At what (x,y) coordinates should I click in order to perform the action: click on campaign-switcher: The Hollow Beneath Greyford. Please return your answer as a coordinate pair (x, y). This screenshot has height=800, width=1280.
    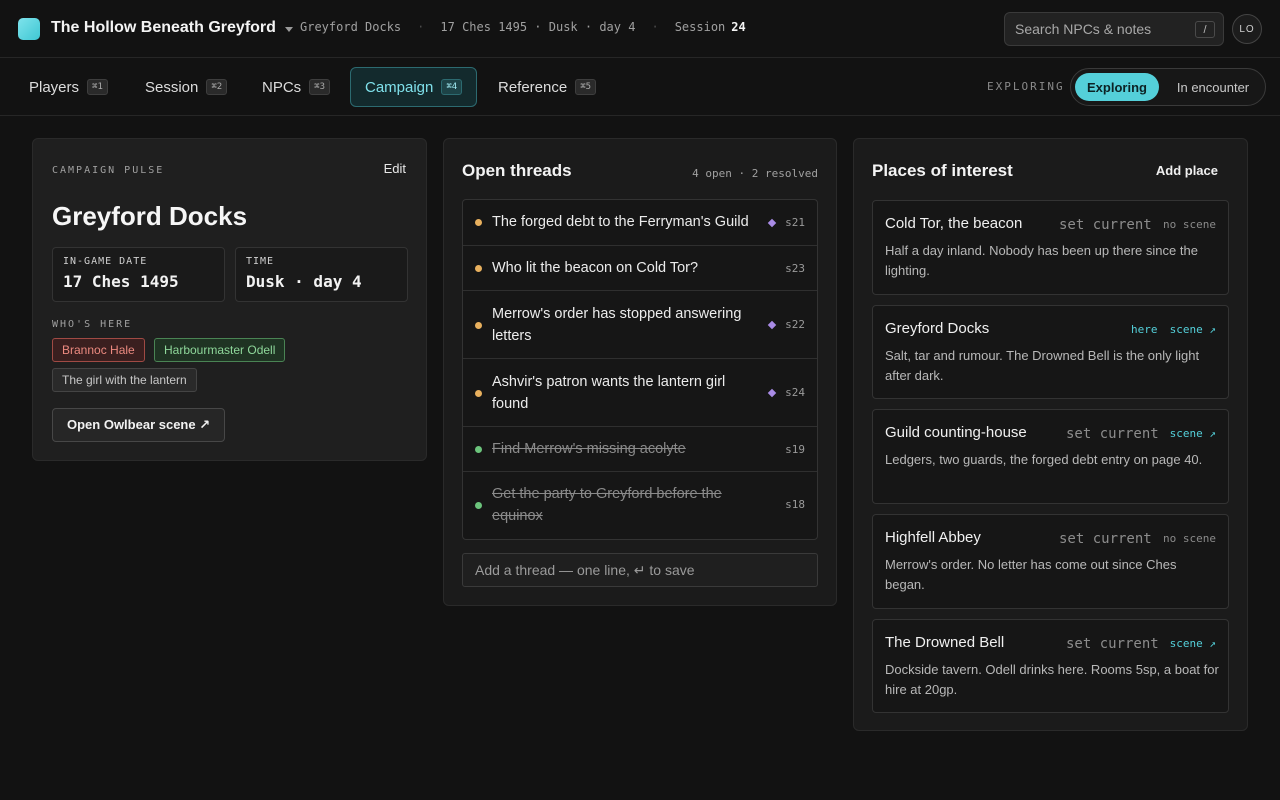
    Looking at the image, I should click on (172, 28).